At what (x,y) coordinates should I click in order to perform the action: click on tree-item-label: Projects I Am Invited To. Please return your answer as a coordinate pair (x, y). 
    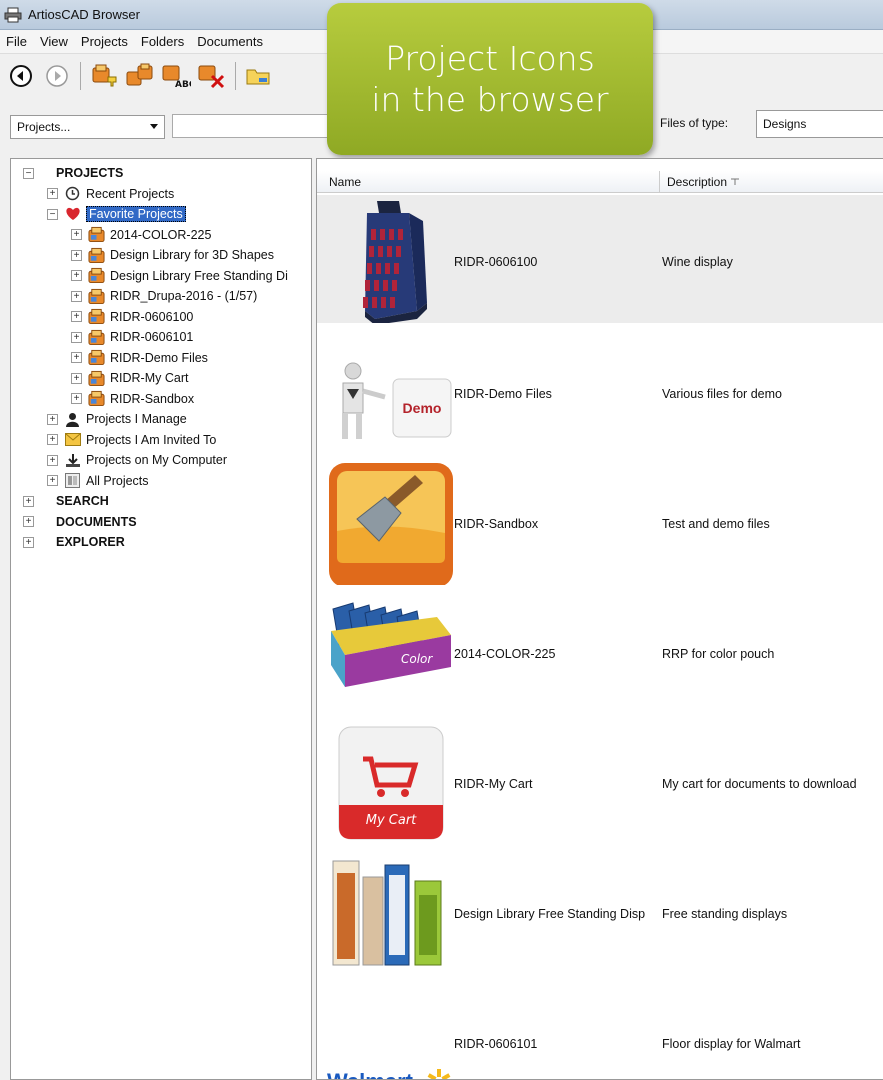
    Looking at the image, I should click on (151, 439).